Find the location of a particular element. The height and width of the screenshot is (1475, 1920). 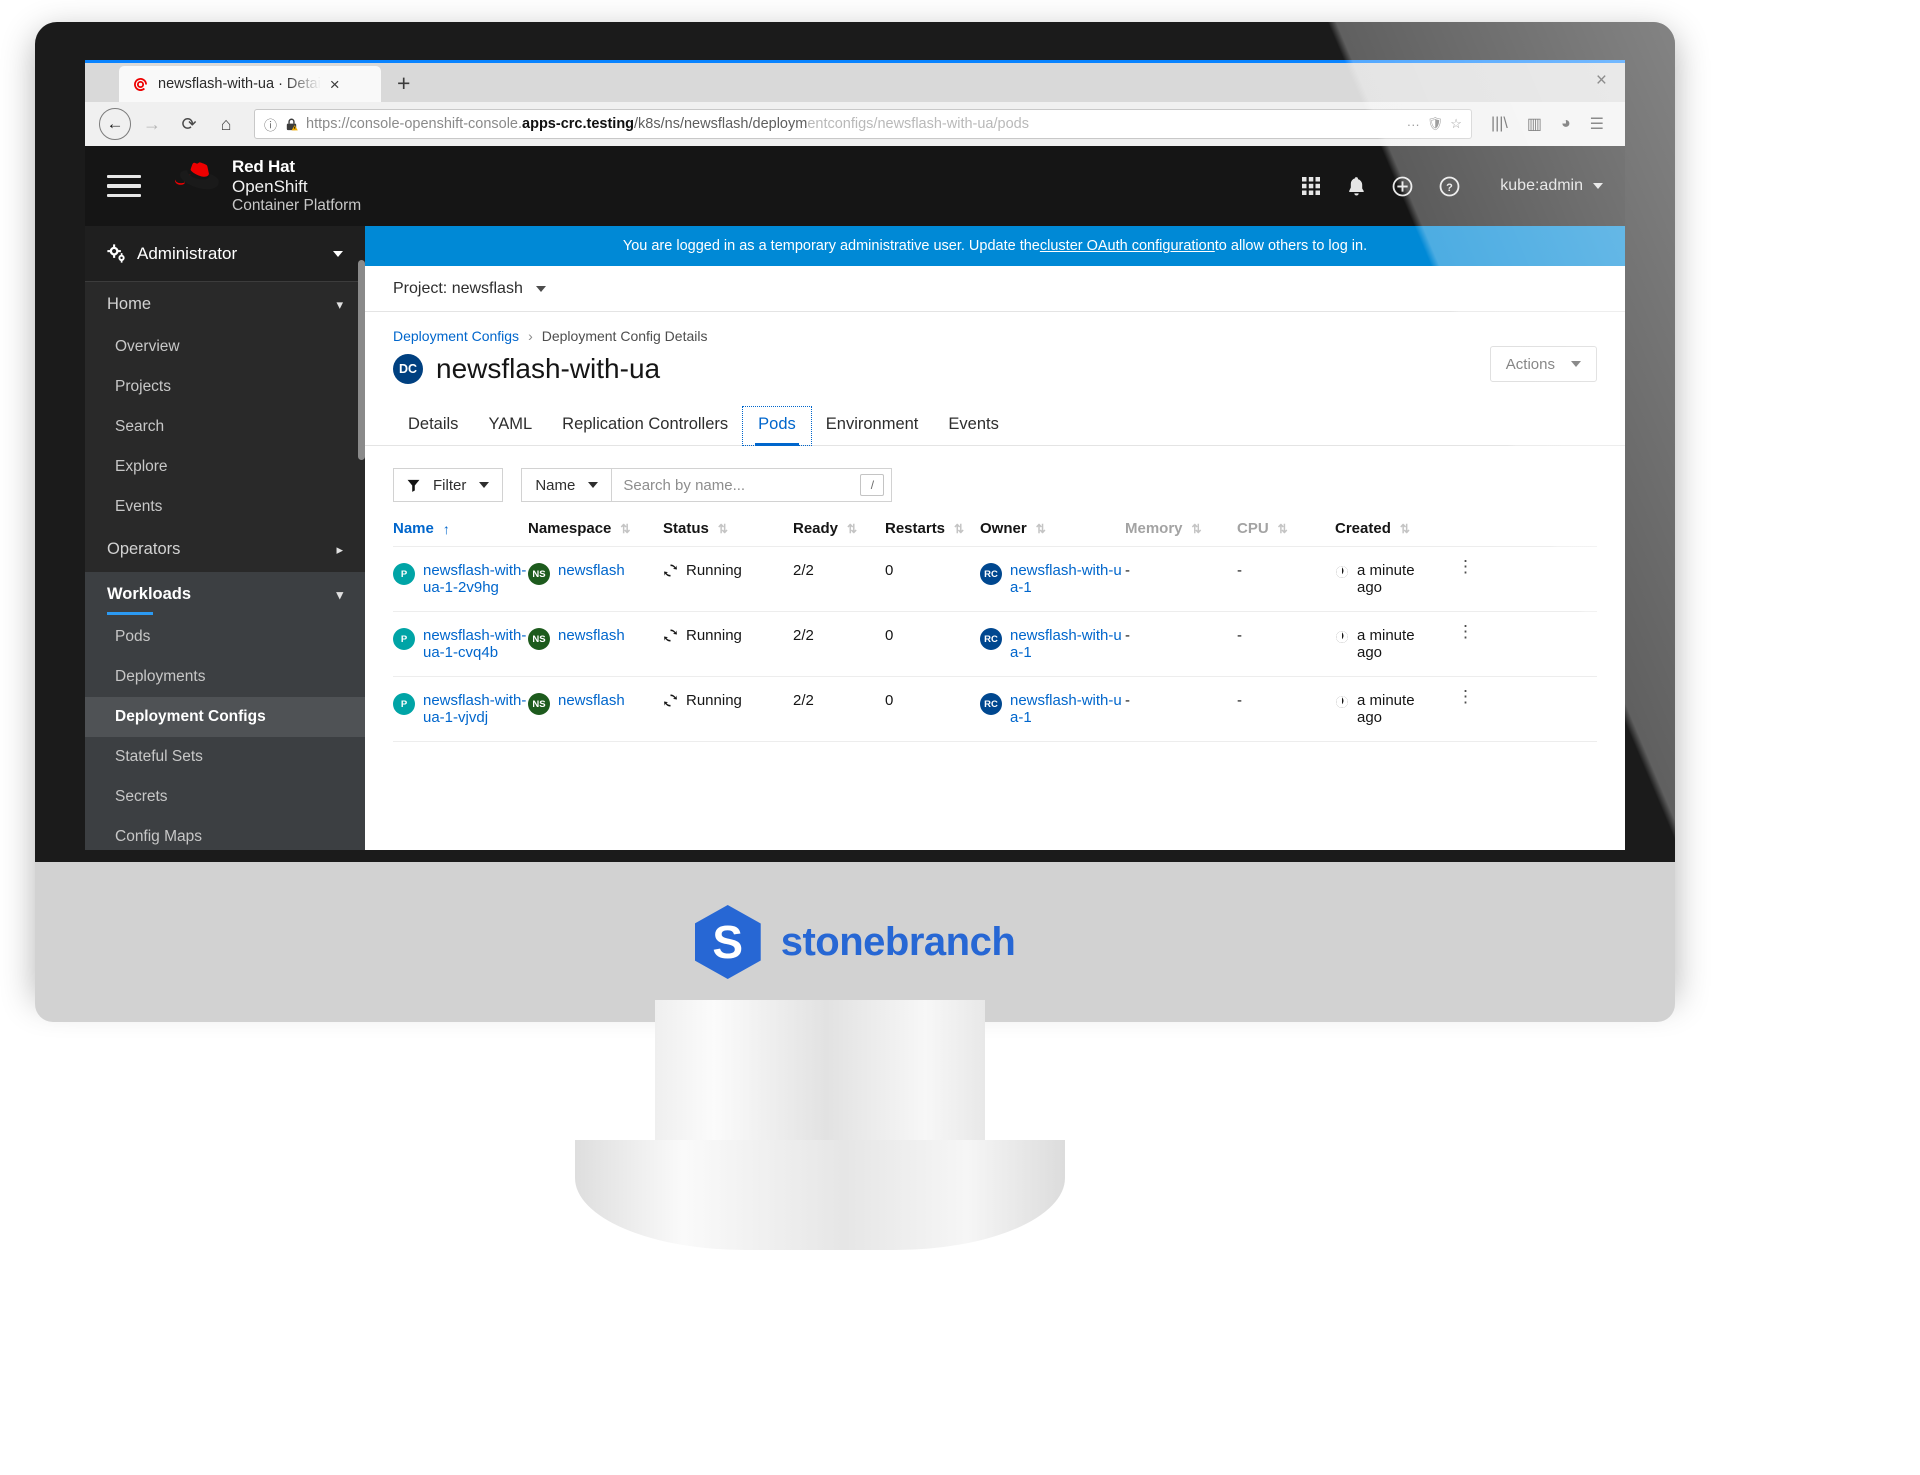

sidebar-item-pods: Pods is located at coordinates (225, 637).